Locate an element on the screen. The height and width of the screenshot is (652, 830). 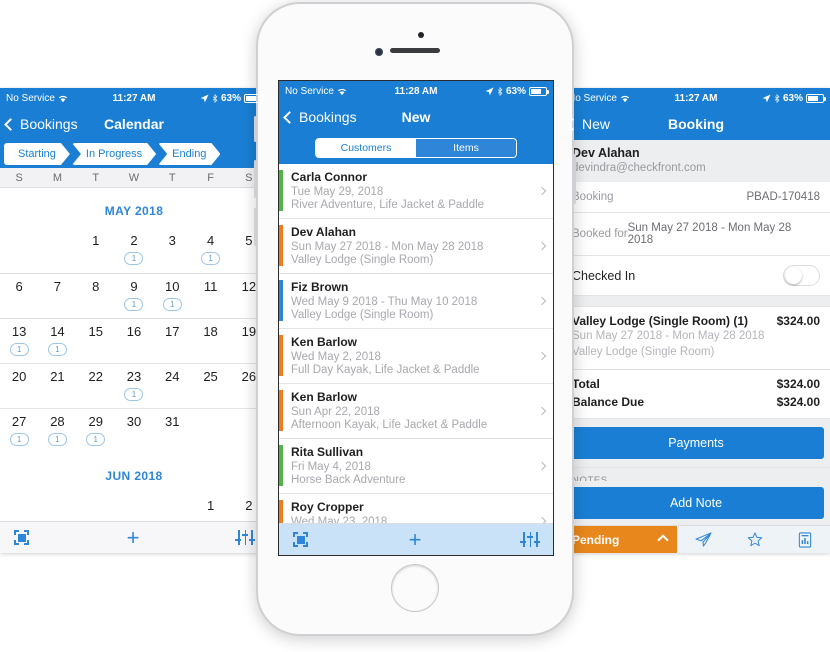
status-badge: Pending is located at coordinates (620, 539).